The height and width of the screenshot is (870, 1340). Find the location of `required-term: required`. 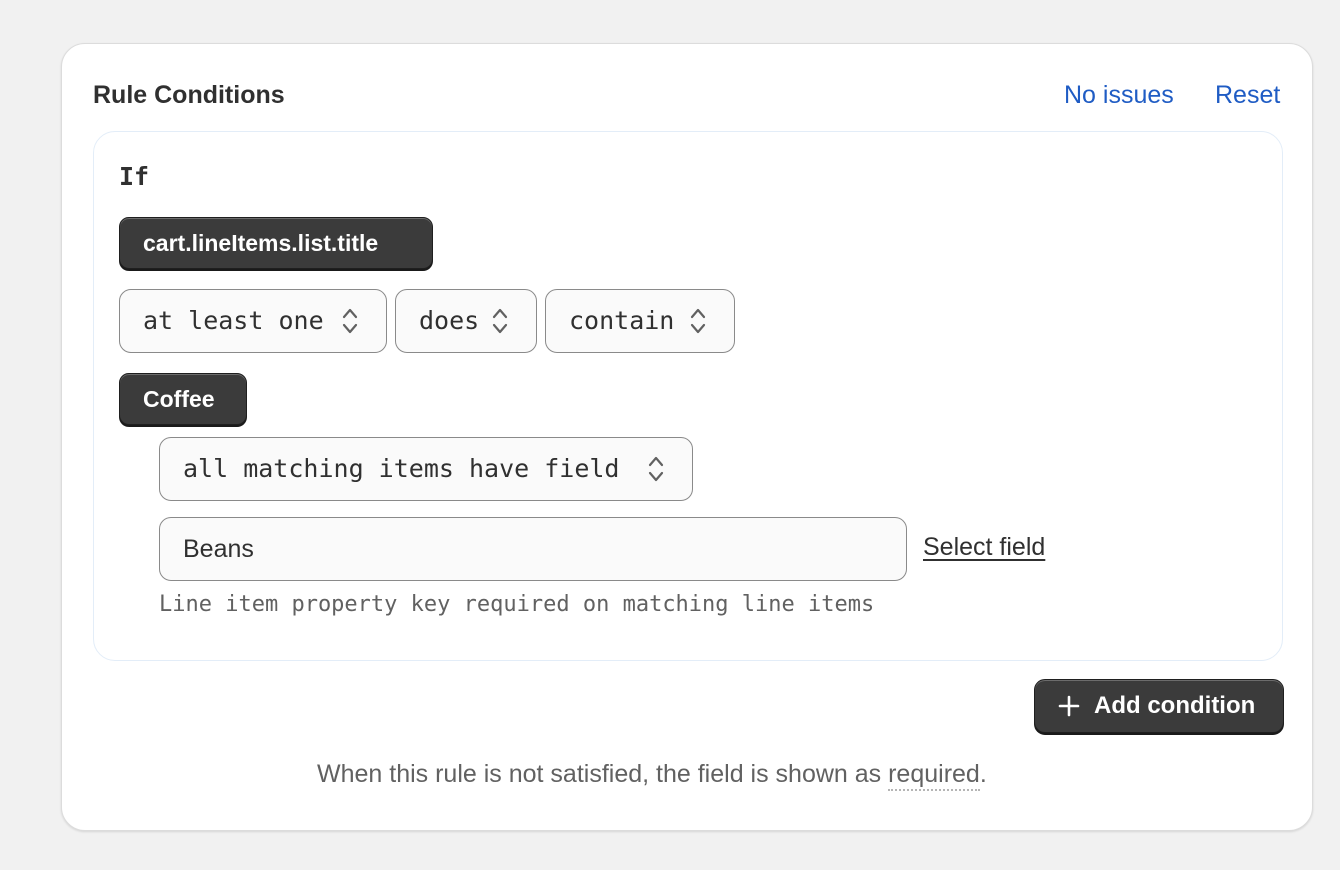

required-term: required is located at coordinates (934, 775).